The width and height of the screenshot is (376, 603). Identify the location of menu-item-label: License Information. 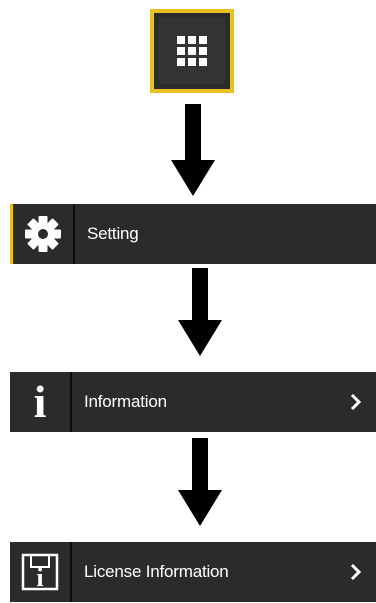
(156, 571).